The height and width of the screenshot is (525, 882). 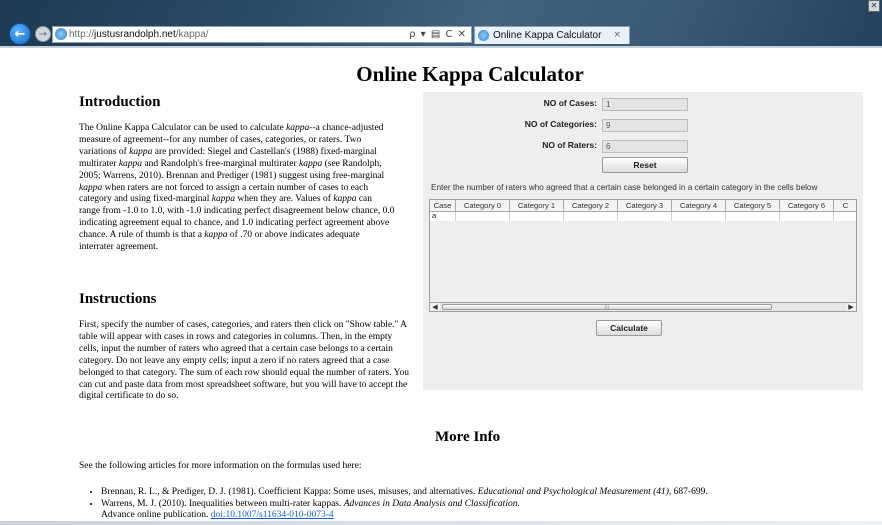 What do you see at coordinates (617, 35) in the screenshot?
I see `tab-close-icon: ×` at bounding box center [617, 35].